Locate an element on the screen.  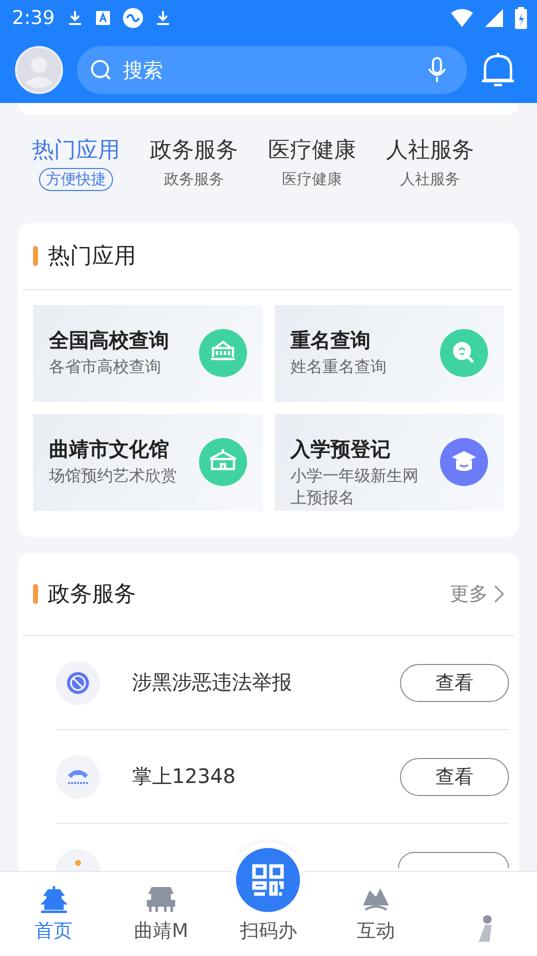
nav-tab: 互动 is located at coordinates (376, 914).